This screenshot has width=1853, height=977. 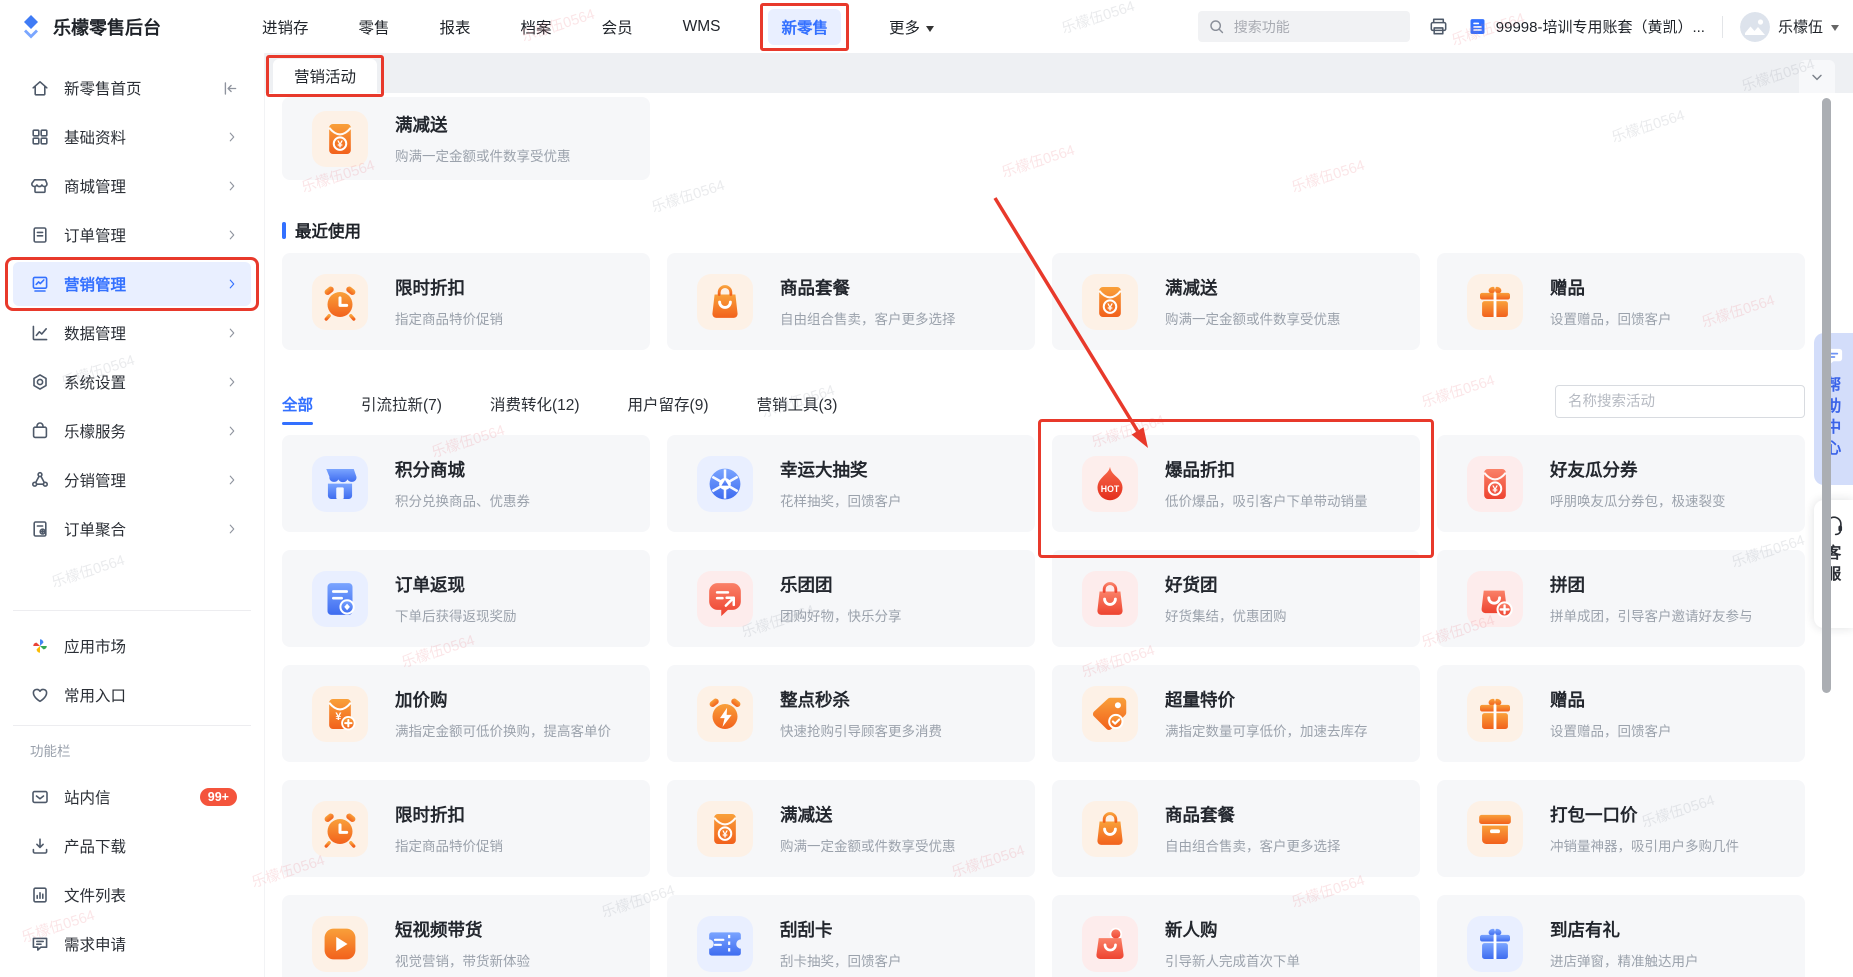 I want to click on sidebar-item-label: 新零售首页, so click(x=103, y=89).